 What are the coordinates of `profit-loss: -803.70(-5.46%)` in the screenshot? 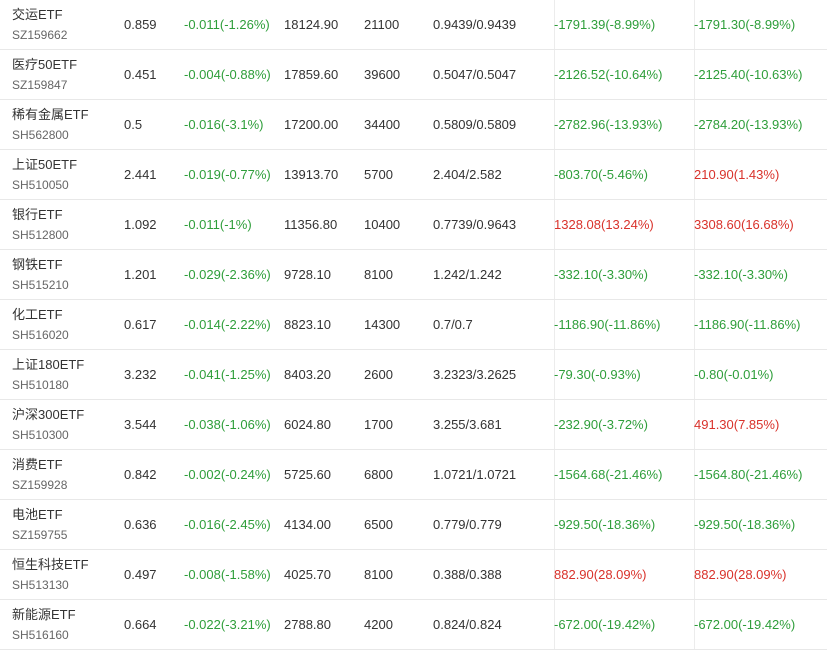 It's located at (601, 174).